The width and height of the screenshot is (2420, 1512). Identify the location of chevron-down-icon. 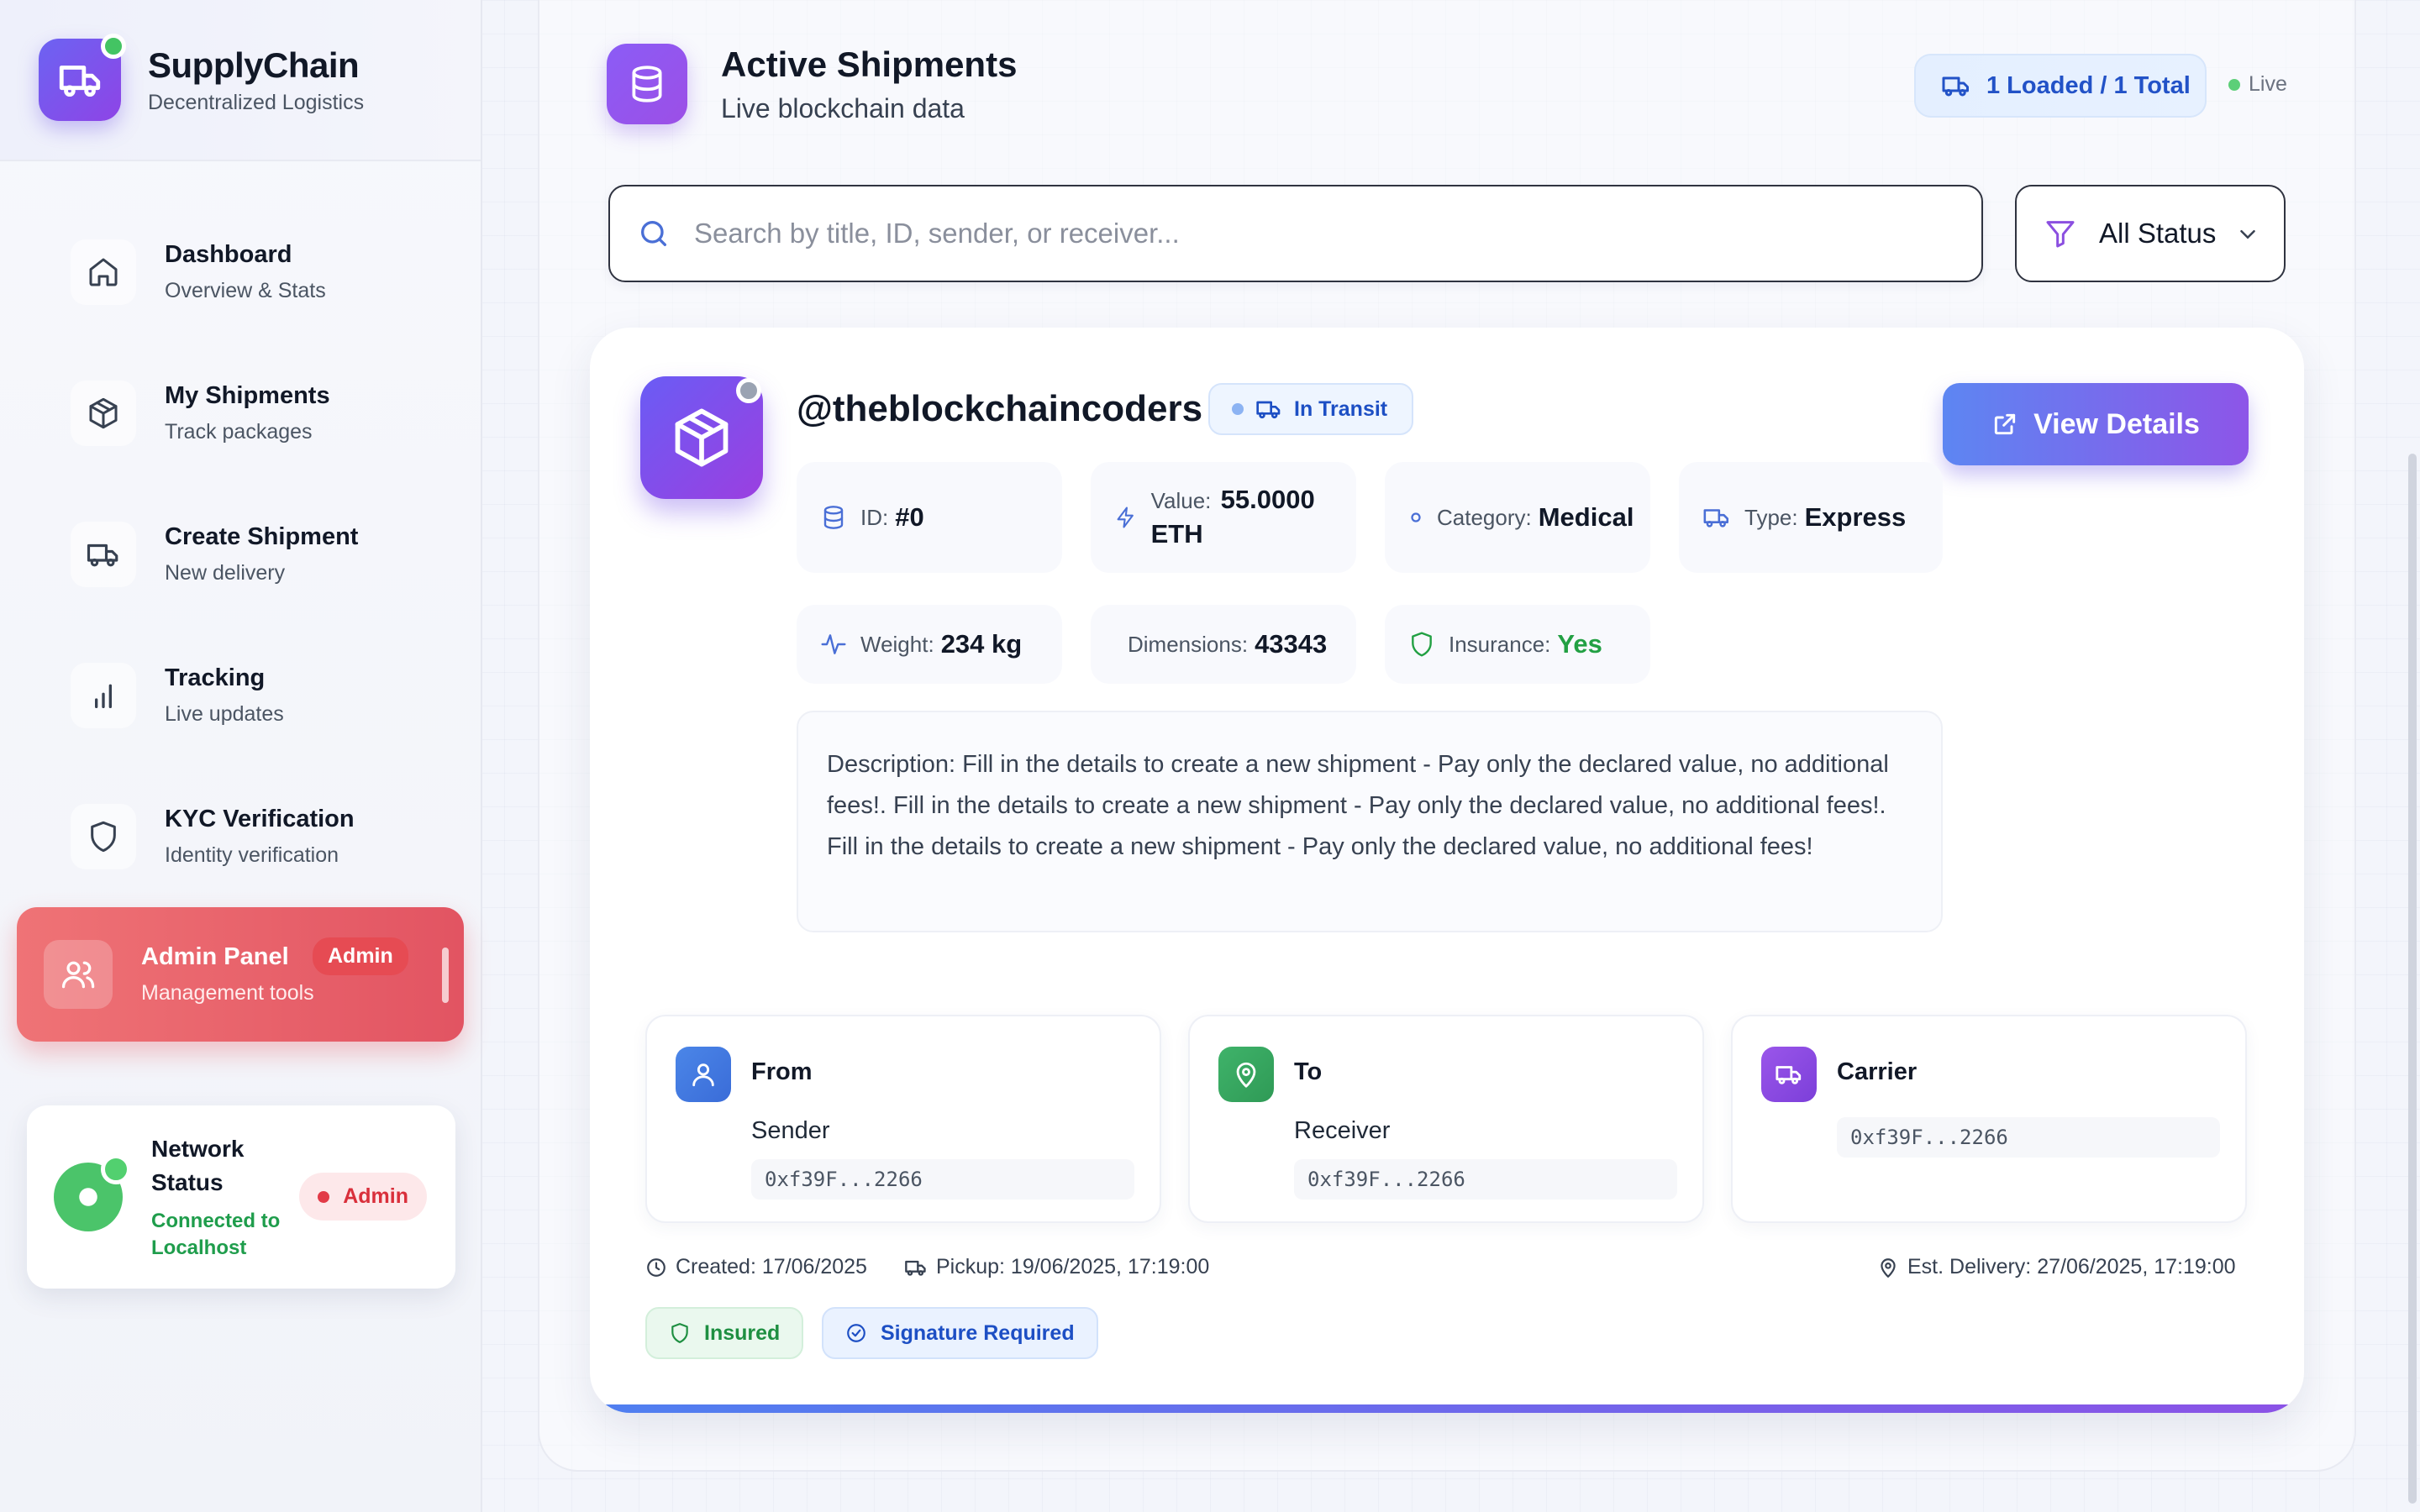
(2247, 234).